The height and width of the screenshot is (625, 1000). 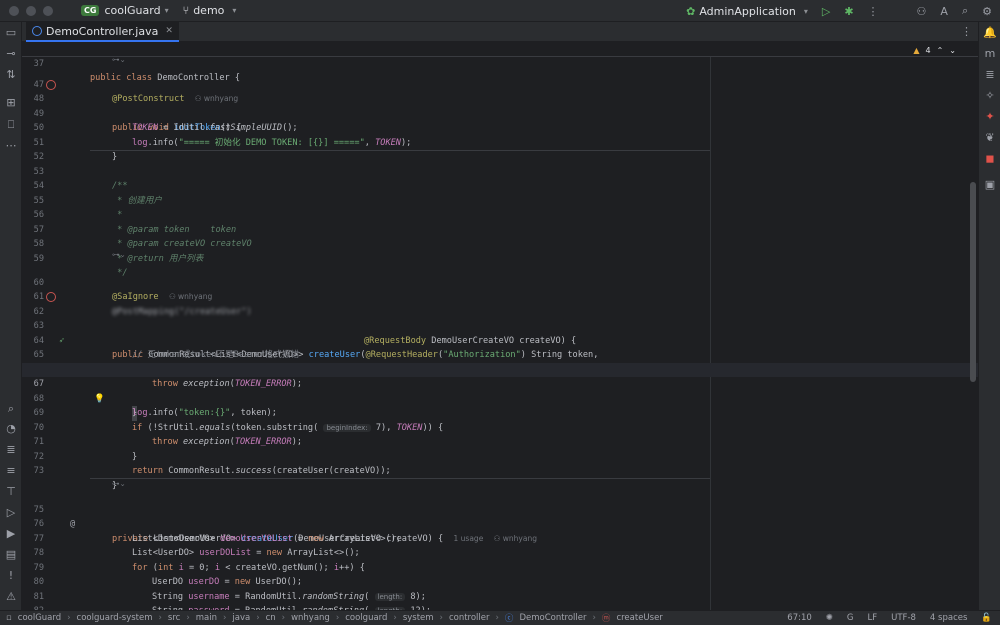 I want to click on services-icon: ◔, so click(x=11, y=429).